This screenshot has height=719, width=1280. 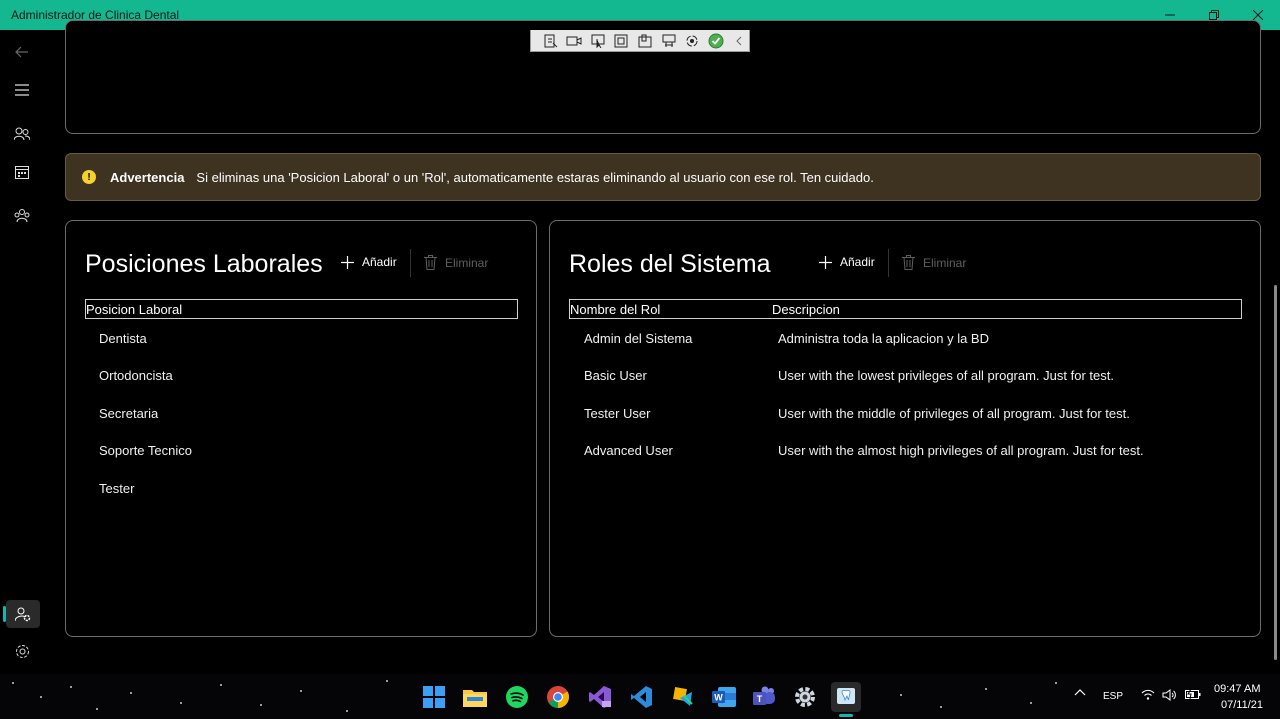 What do you see at coordinates (945, 262) in the screenshot?
I see `delete-role-label: Eliminar` at bounding box center [945, 262].